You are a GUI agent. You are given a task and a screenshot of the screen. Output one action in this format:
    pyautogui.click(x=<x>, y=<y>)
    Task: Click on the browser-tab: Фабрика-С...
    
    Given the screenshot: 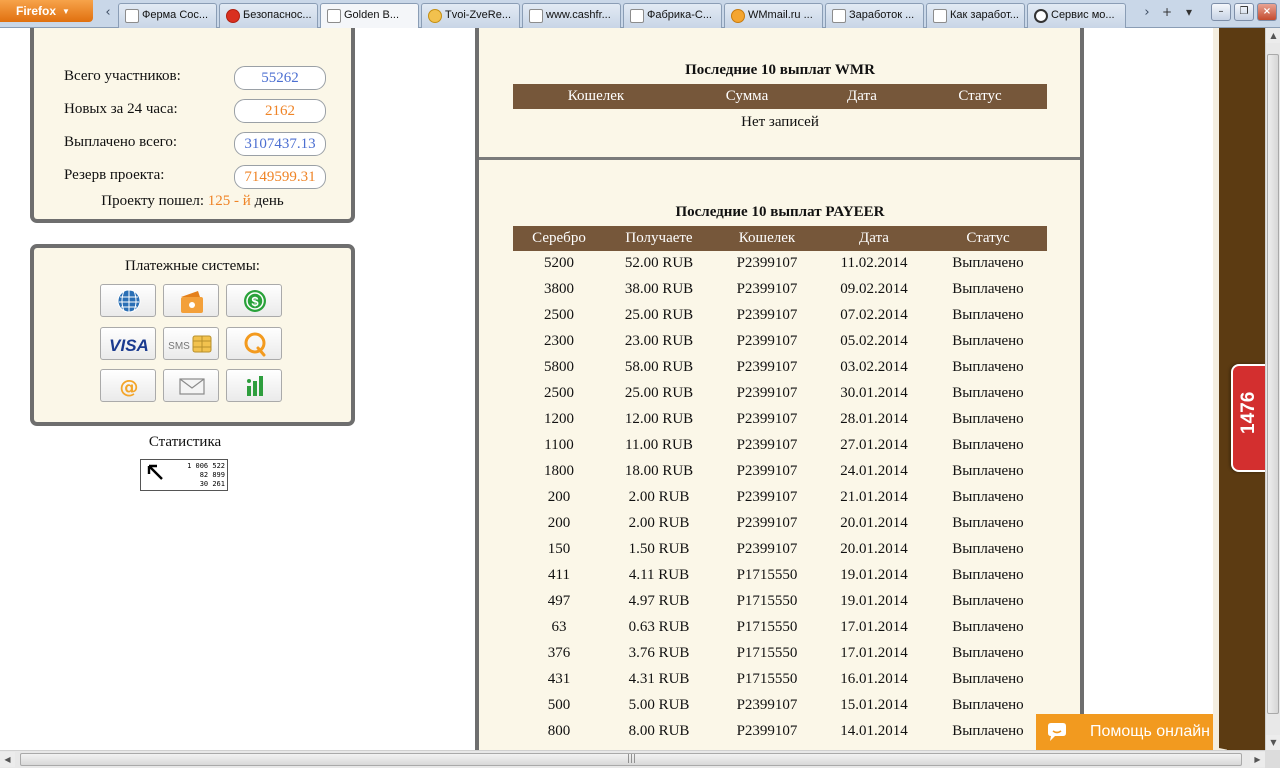 What is the action you would take?
    pyautogui.click(x=672, y=15)
    